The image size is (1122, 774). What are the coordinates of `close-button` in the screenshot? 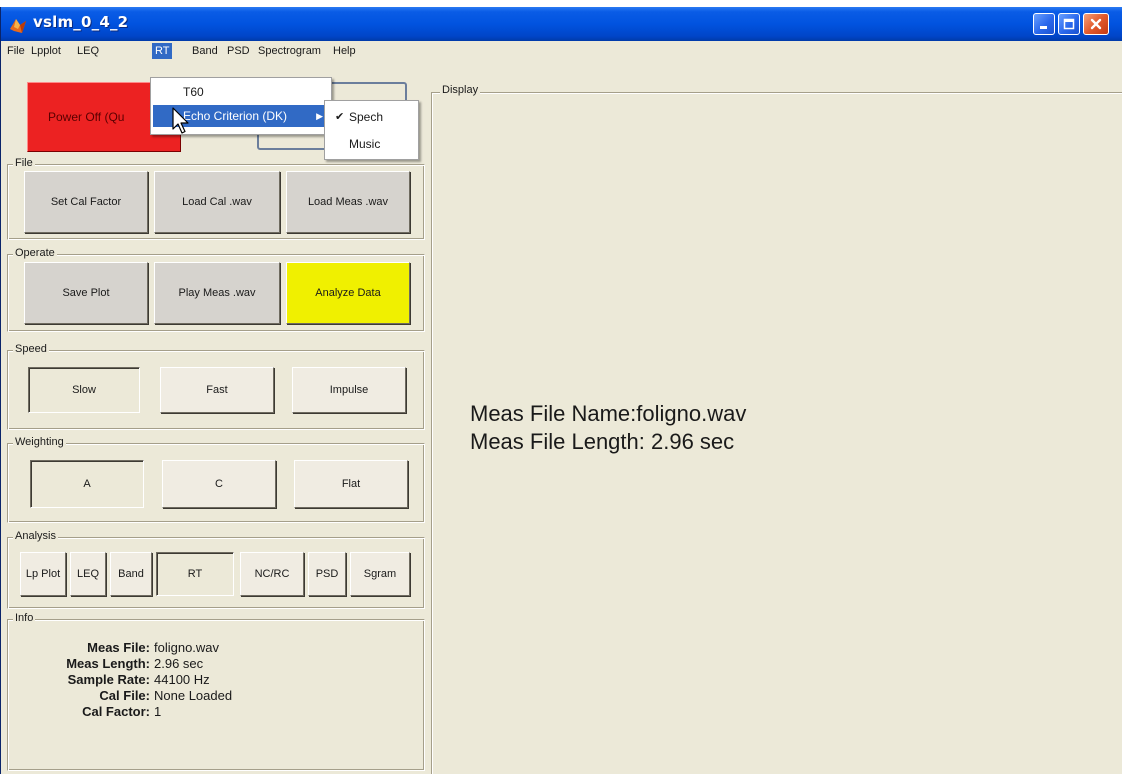 It's located at (1096, 24).